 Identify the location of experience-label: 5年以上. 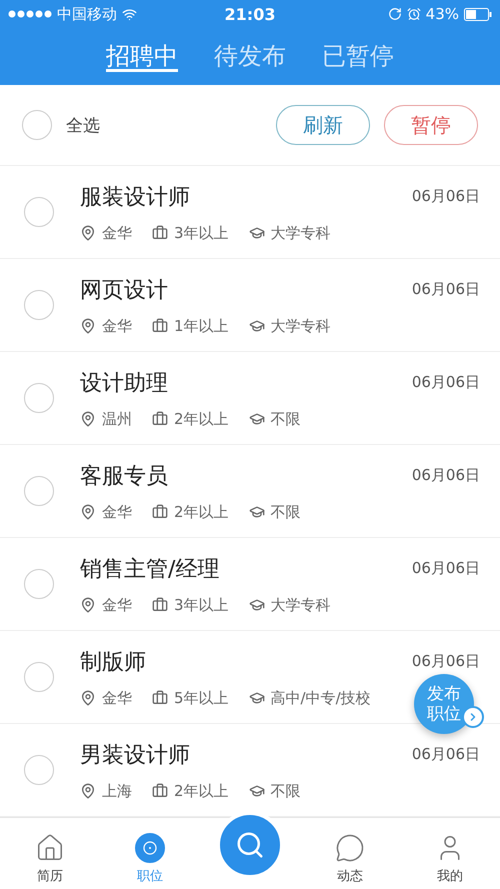
(201, 698).